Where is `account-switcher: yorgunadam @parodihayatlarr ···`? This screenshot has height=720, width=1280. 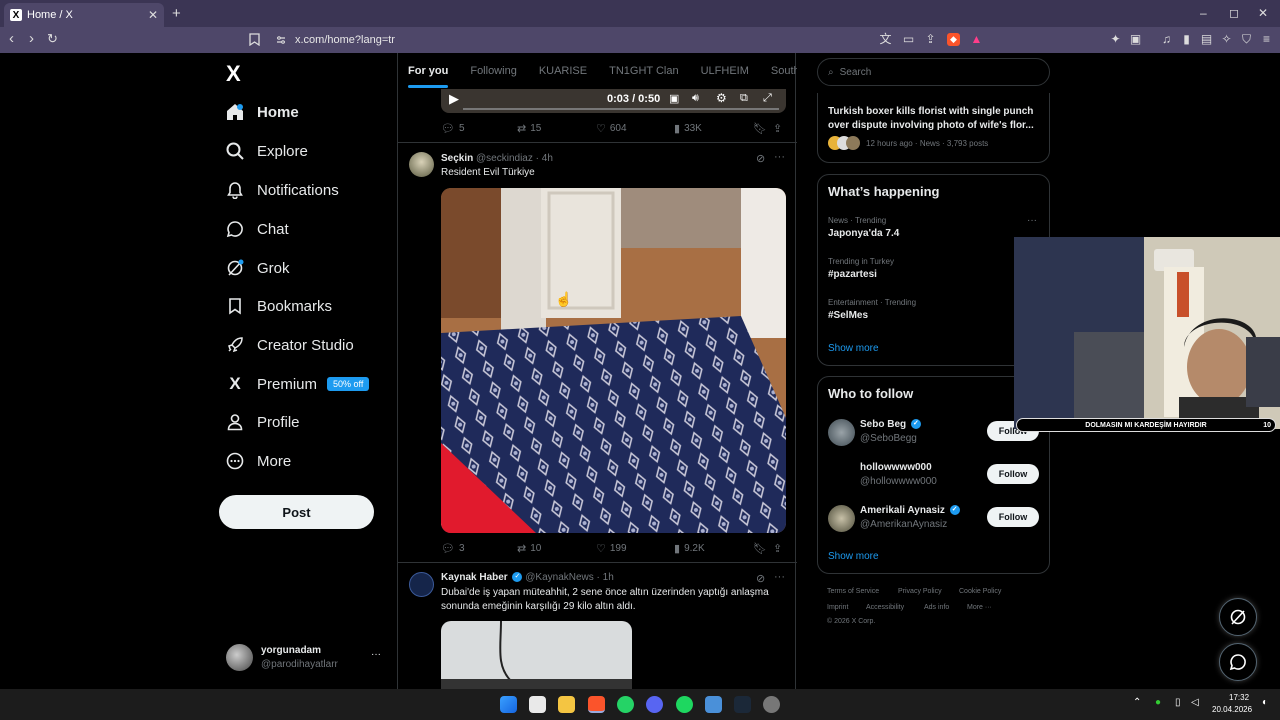 account-switcher: yorgunadam @parodihayatlarr ··· is located at coordinates (306, 658).